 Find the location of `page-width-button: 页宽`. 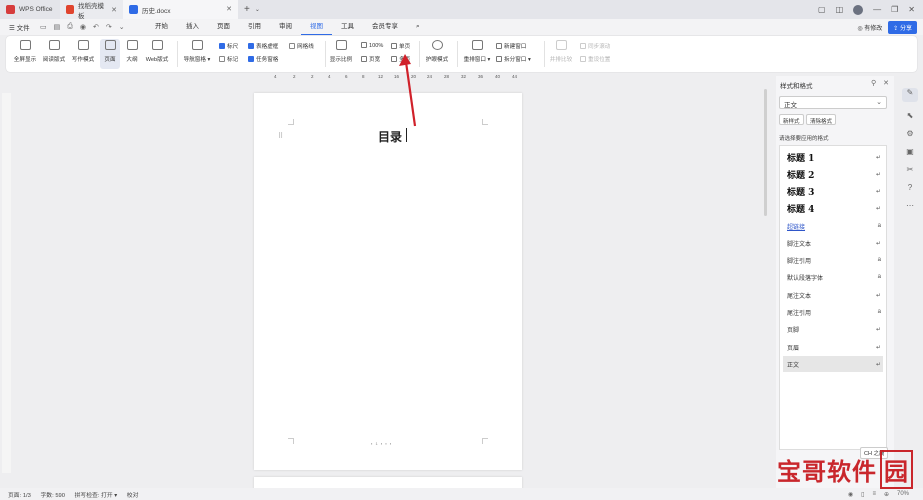

page-width-button: 页宽 is located at coordinates (370, 59).